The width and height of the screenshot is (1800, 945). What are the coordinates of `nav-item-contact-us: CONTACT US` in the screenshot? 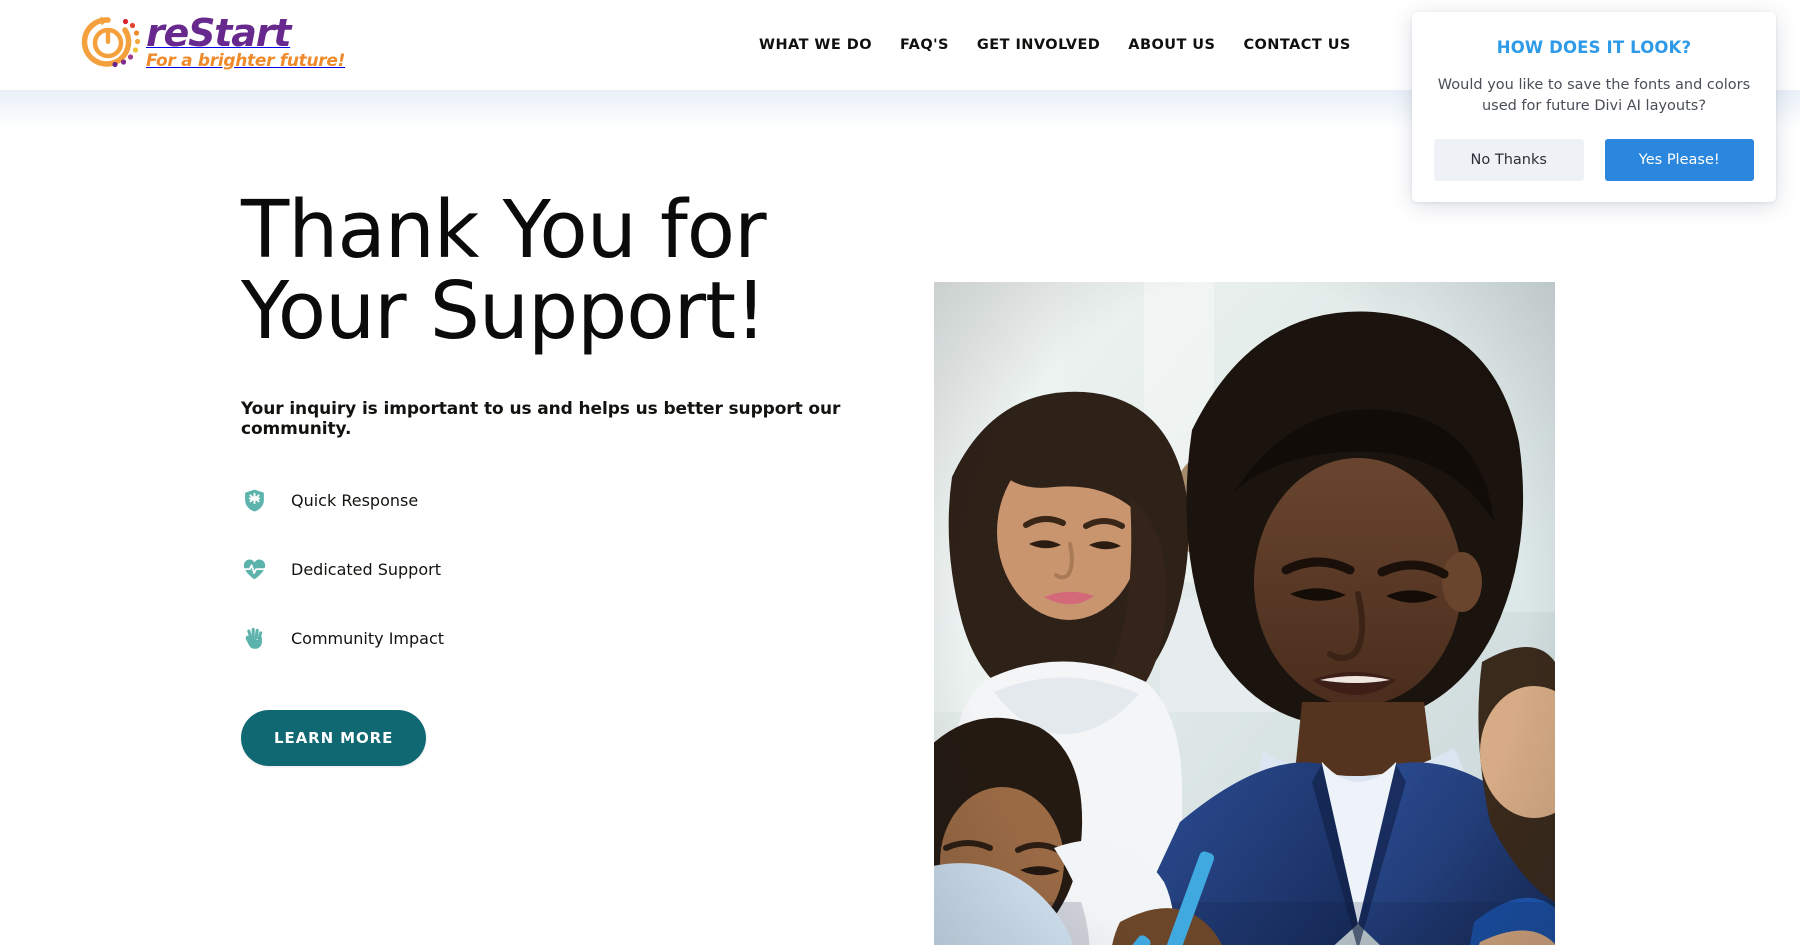 It's located at (1296, 45).